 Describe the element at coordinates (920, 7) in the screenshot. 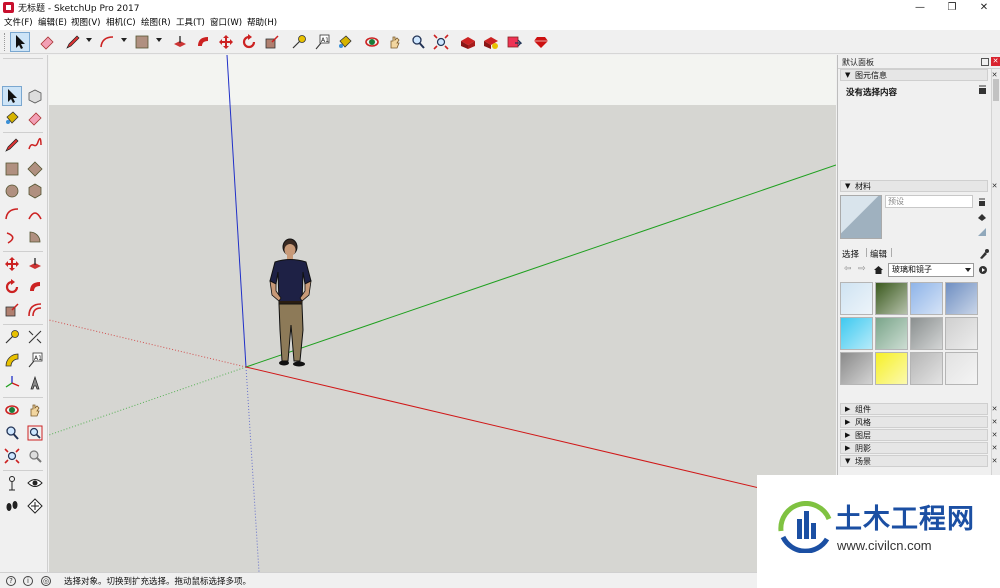

I see `minimize-button: —` at that location.